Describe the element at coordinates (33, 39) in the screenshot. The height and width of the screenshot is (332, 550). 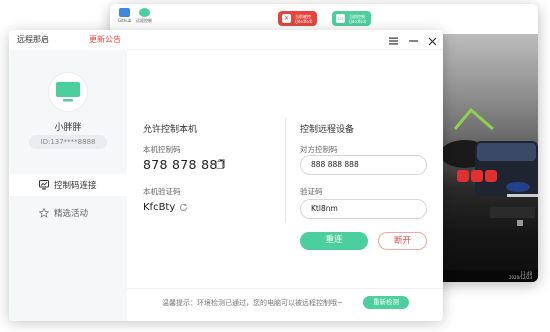
I see `app-title: 远程那启` at that location.